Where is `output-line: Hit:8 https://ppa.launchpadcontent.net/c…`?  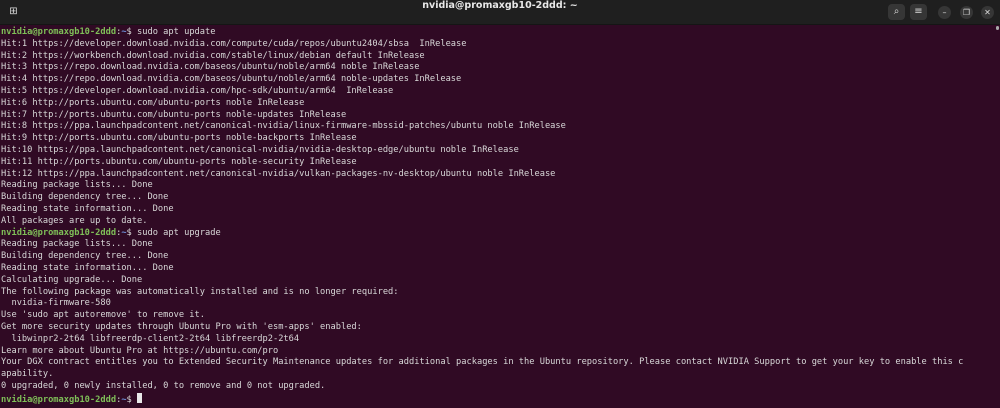
output-line: Hit:8 https://ppa.launchpadcontent.net/c… is located at coordinates (283, 126).